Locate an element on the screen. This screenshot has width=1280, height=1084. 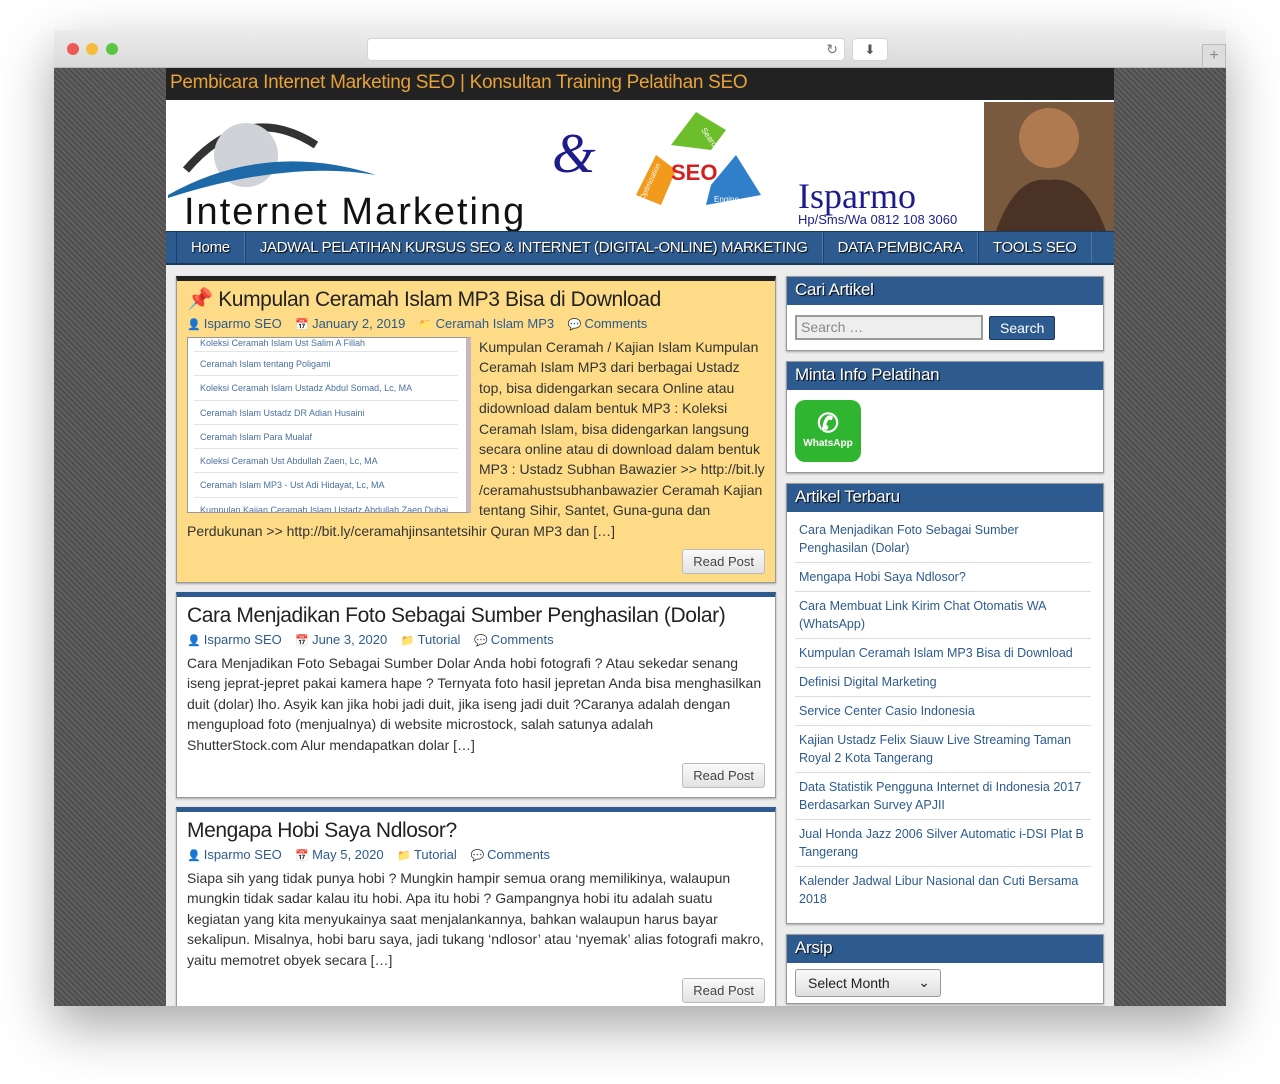
date-meta: 📅 June 3, 2020 is located at coordinates (341, 639).